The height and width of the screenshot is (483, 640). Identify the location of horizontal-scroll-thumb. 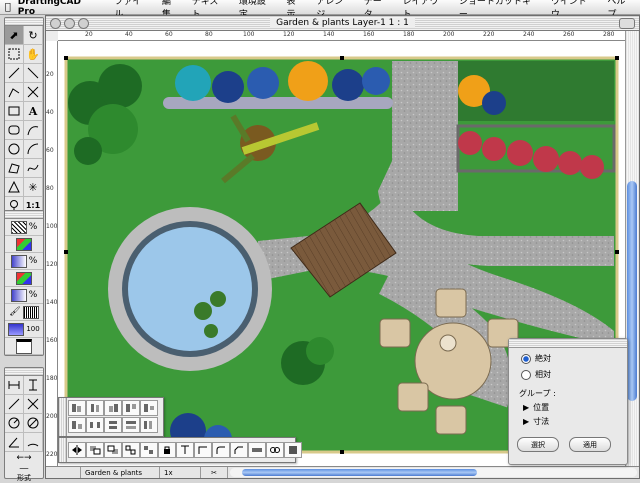
(359, 472).